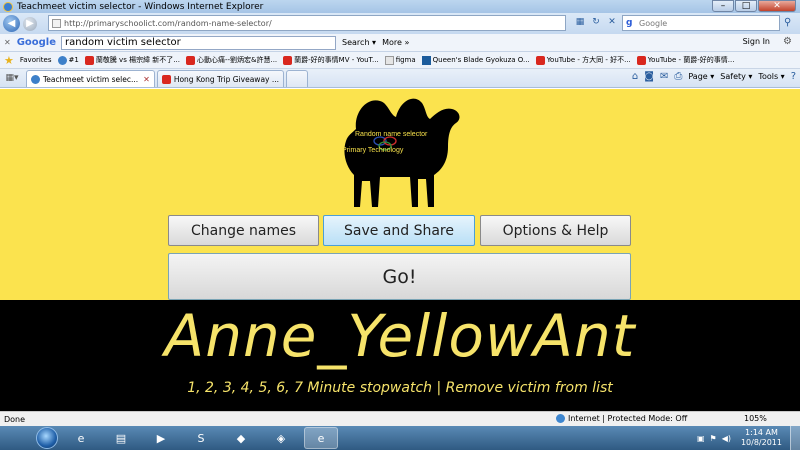 Image resolution: width=800 pixels, height=450 pixels. What do you see at coordinates (36, 60) in the screenshot?
I see `favorites-button: Favorites` at bounding box center [36, 60].